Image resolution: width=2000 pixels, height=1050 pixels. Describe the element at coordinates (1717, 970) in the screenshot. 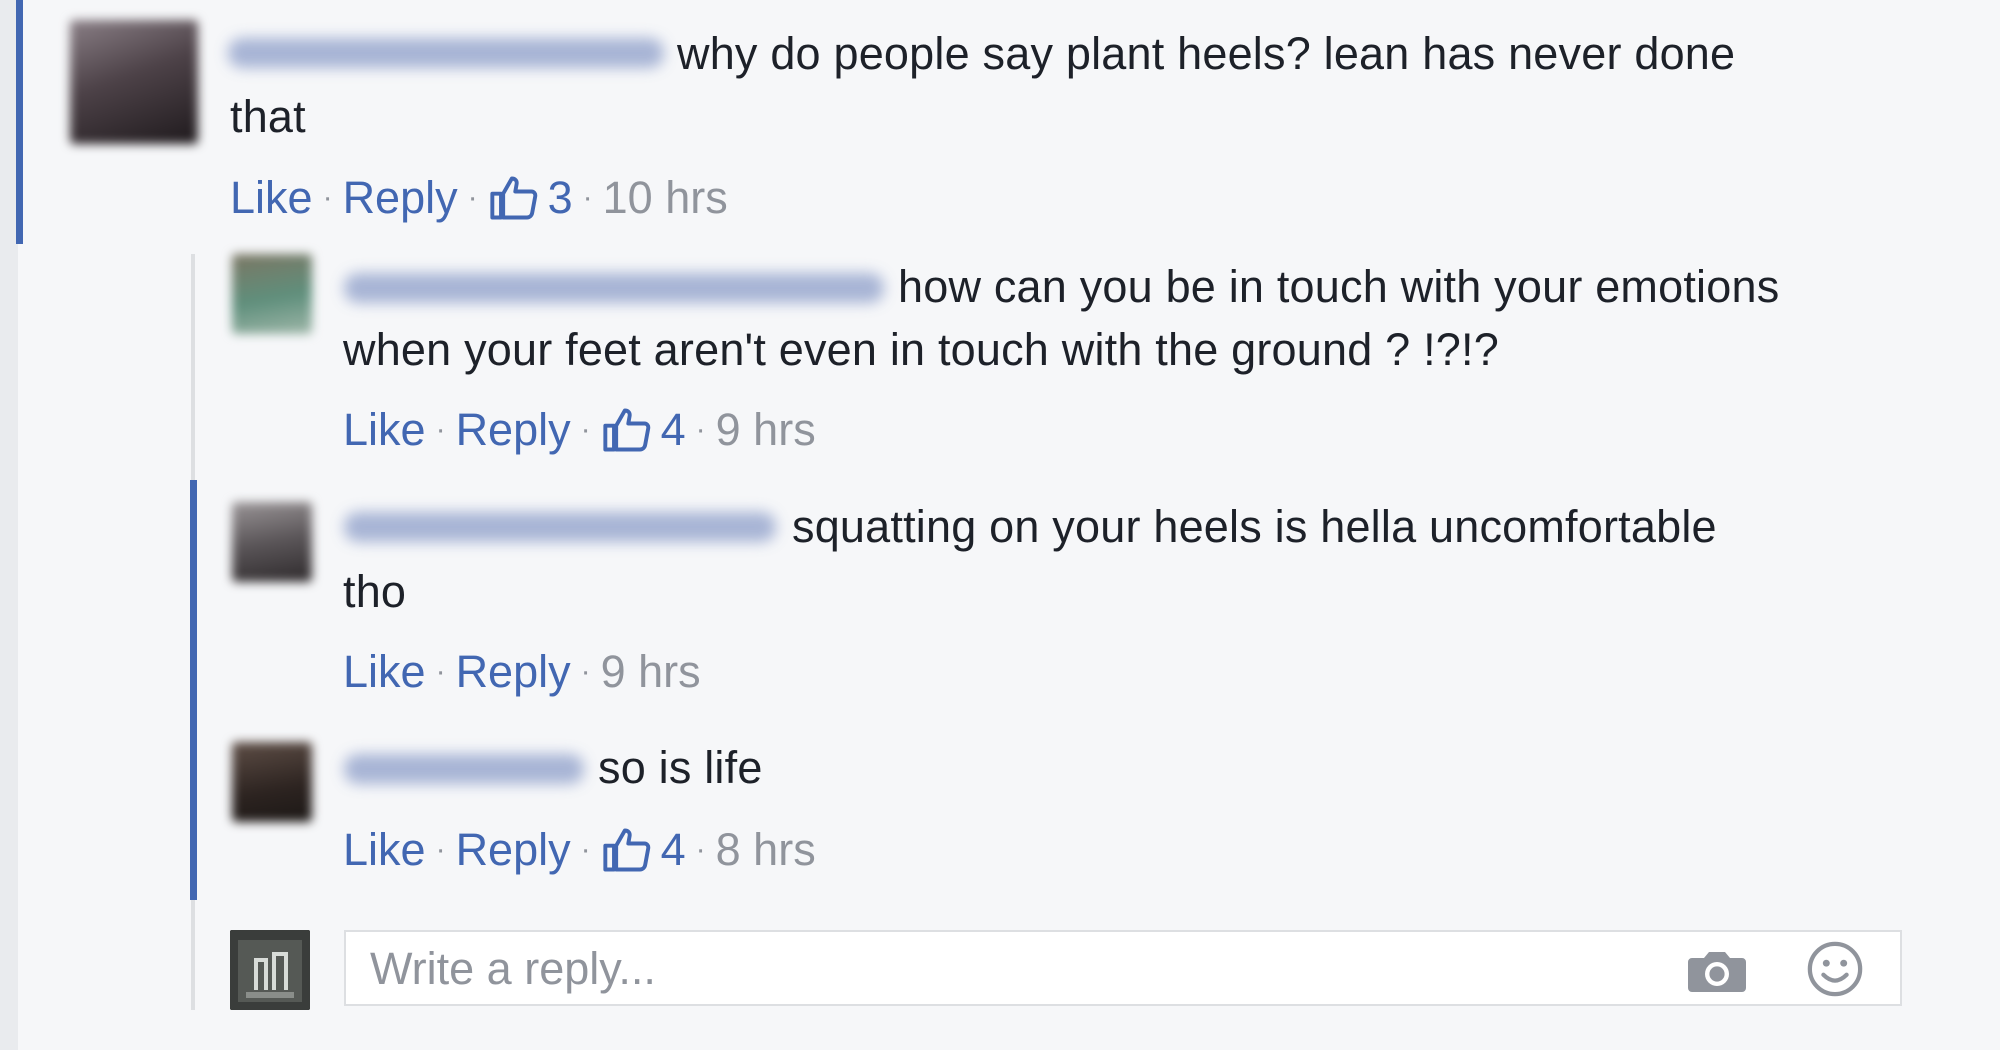

I see `camera-icon` at that location.